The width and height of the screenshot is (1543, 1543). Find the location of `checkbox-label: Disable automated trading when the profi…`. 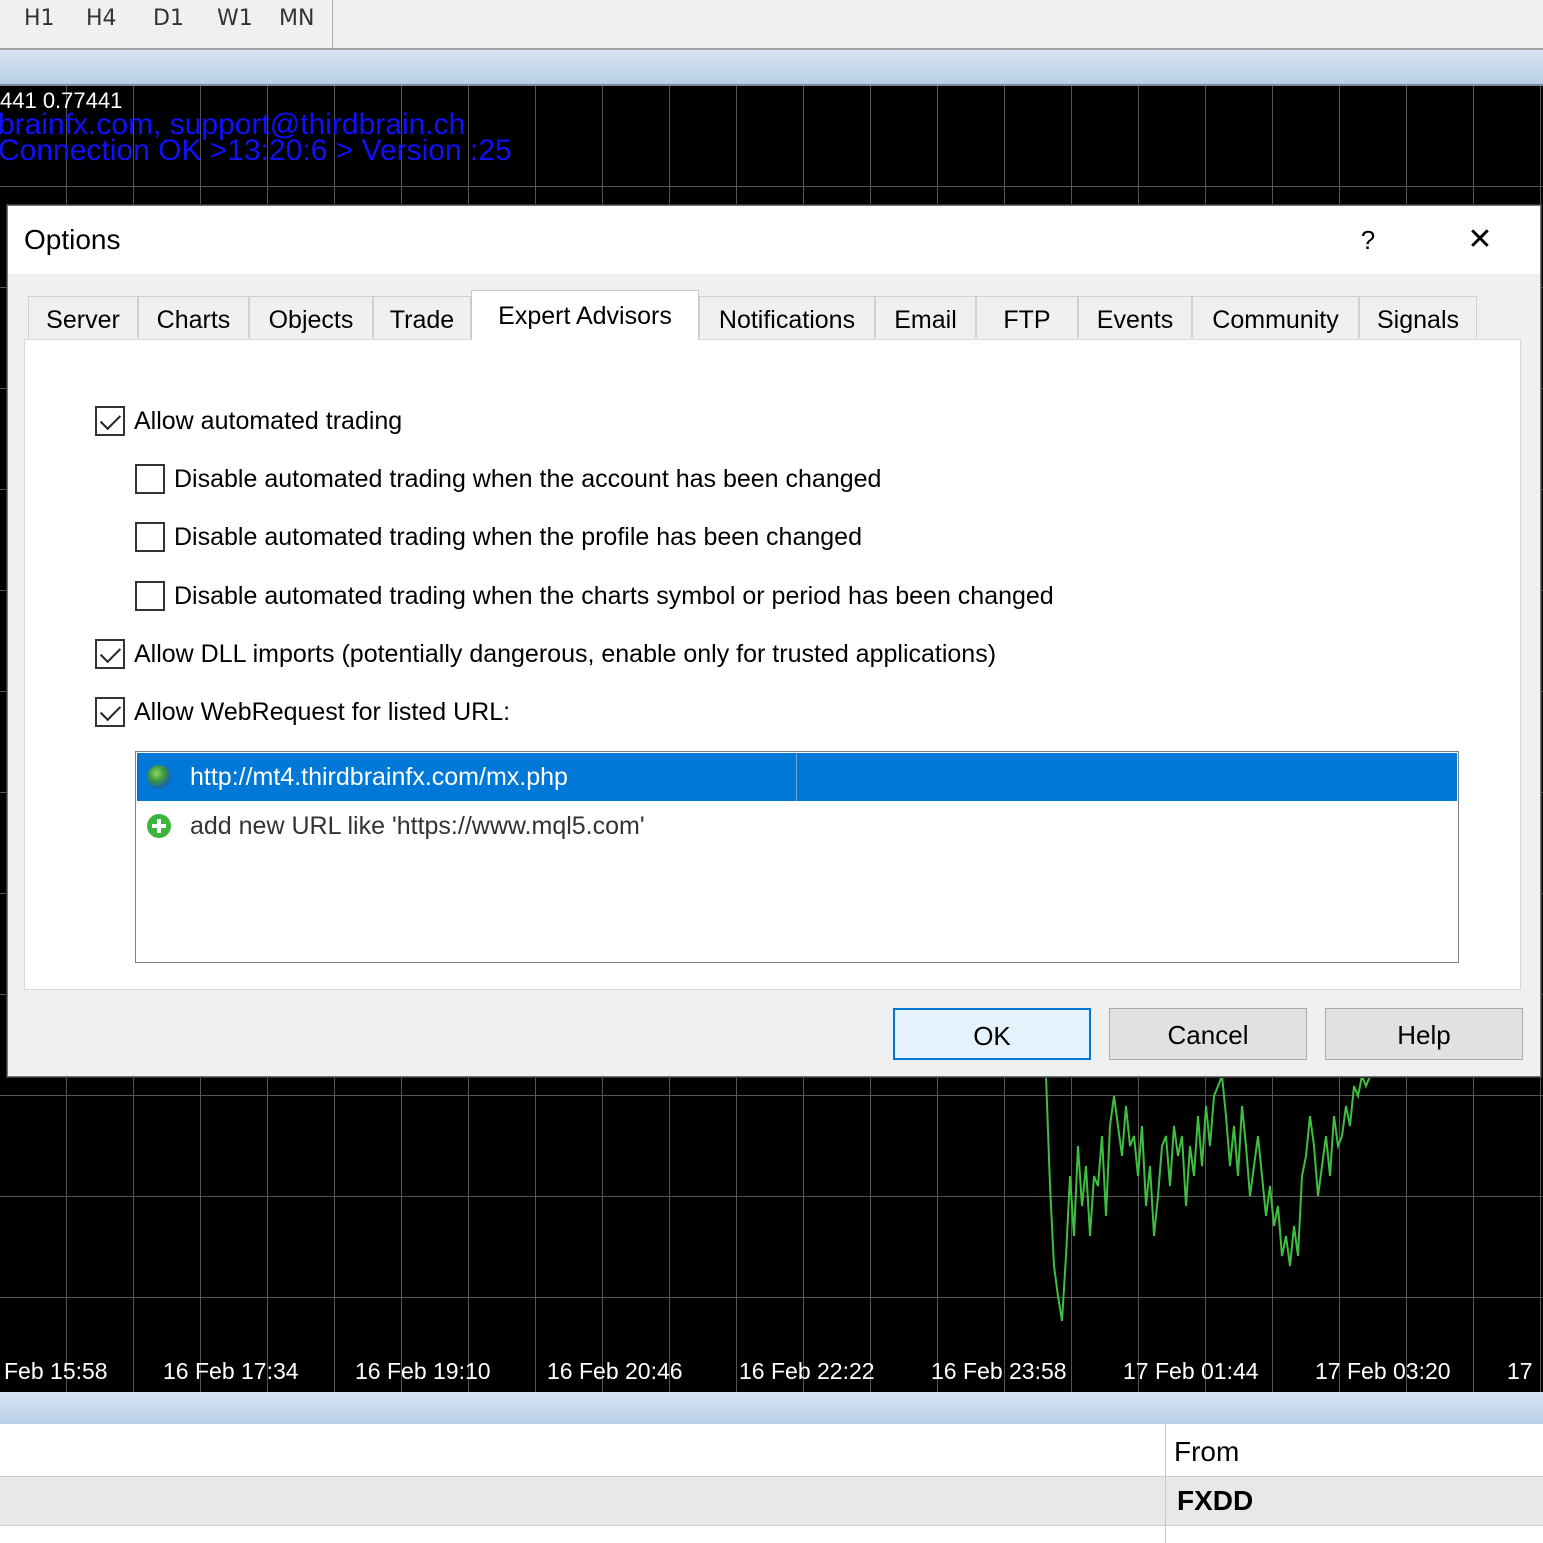

checkbox-label: Disable automated trading when the profi… is located at coordinates (518, 536).